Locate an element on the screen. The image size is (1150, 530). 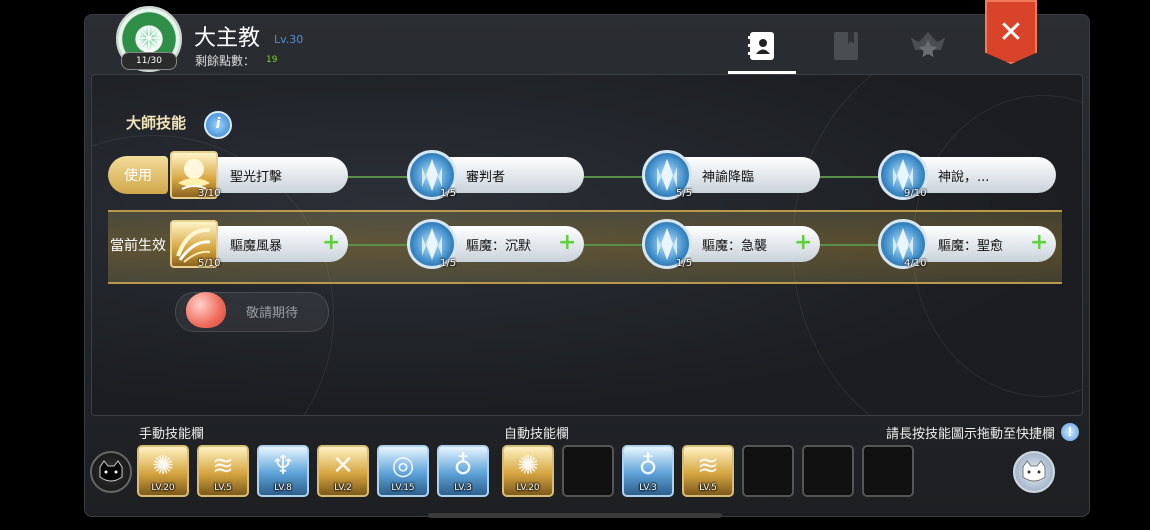
tab-emblem is located at coordinates (928, 46).